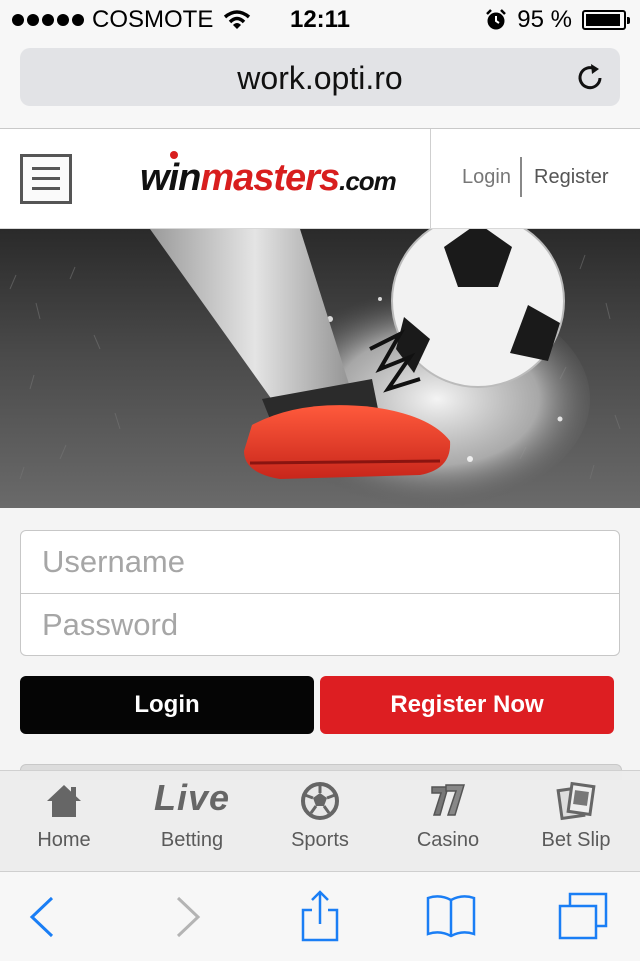  What do you see at coordinates (583, 917) in the screenshot?
I see `tabs-icon` at bounding box center [583, 917].